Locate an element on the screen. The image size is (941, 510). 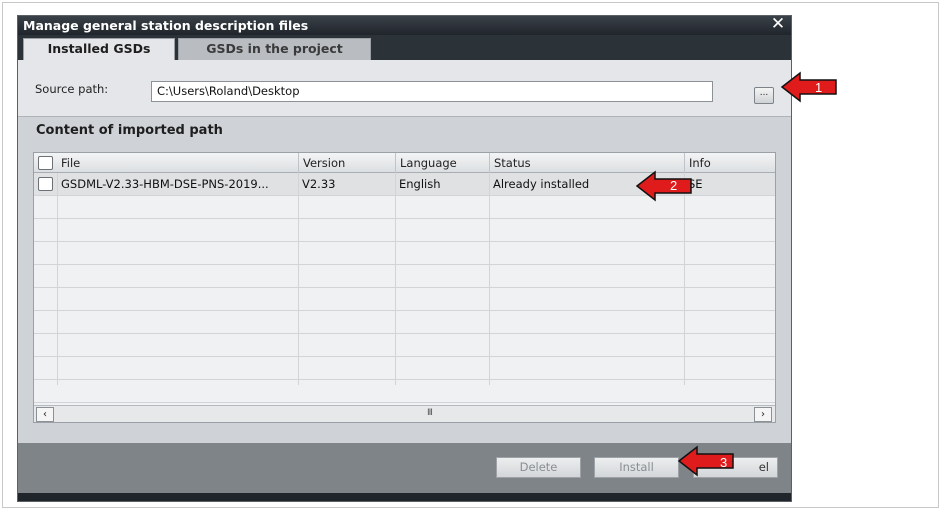
source-path-label: Source path: is located at coordinates (72, 89).